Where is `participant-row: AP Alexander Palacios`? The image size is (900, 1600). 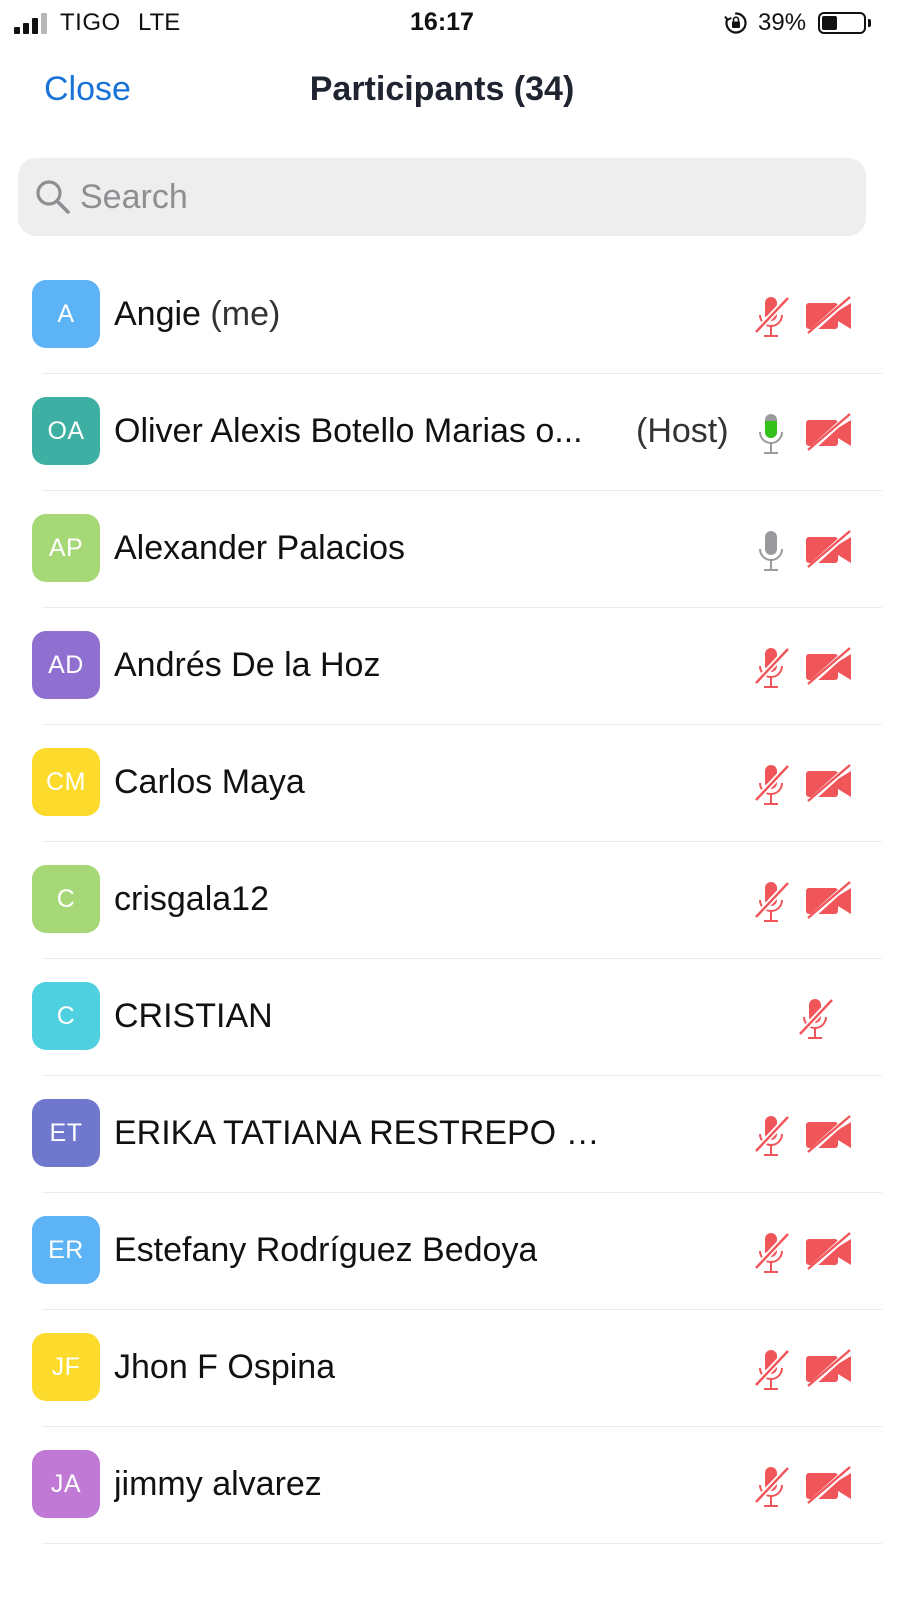 participant-row: AP Alexander Palacios is located at coordinates (450, 549).